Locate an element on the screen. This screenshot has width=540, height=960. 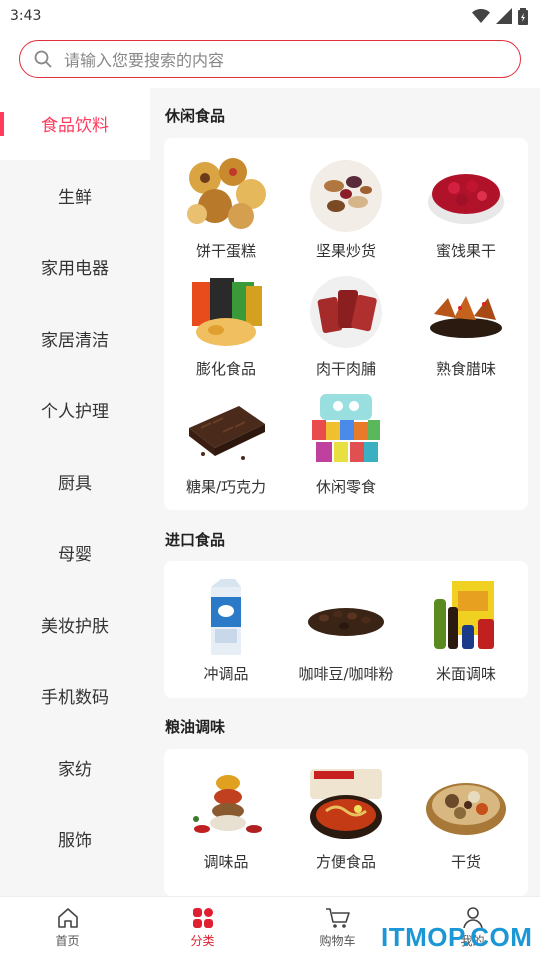
sidebar-item-label: 手机数码 is located at coordinates (75, 698).